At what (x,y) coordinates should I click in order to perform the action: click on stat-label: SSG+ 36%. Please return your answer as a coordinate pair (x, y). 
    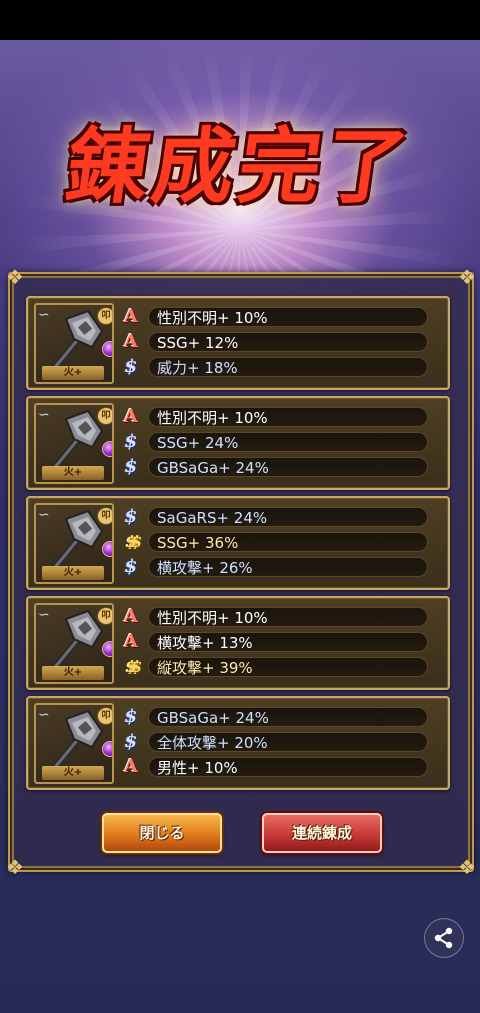
    Looking at the image, I should click on (288, 542).